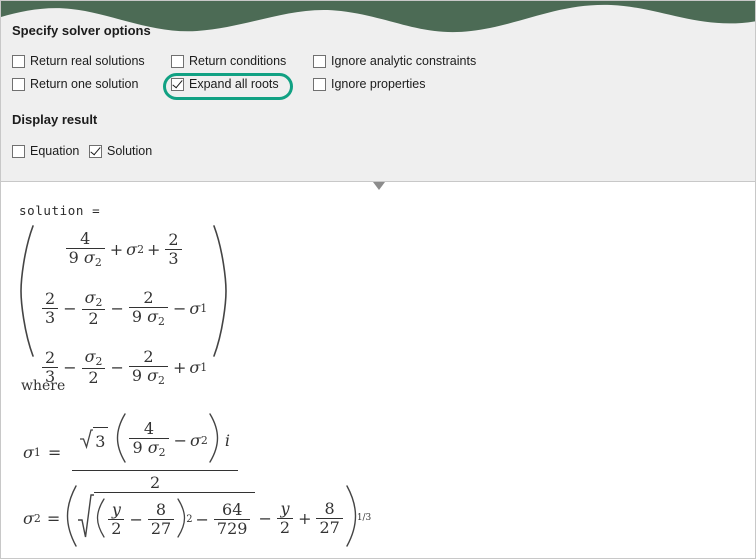 The height and width of the screenshot is (559, 756). What do you see at coordinates (238, 61) in the screenshot?
I see `checkbox-label: Return conditions` at bounding box center [238, 61].